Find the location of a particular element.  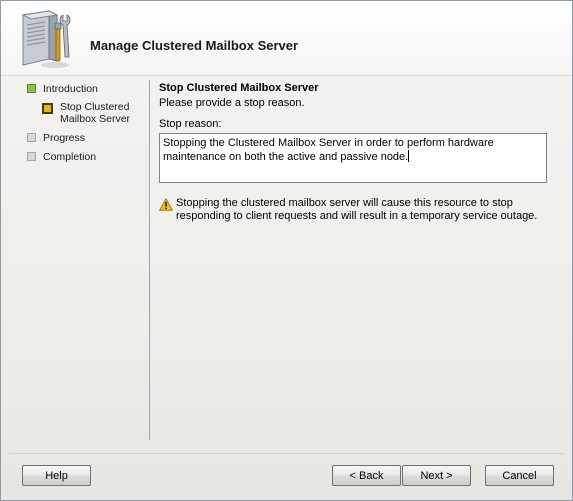

page-title: Stop Clustered Mailbox Server is located at coordinates (239, 88).